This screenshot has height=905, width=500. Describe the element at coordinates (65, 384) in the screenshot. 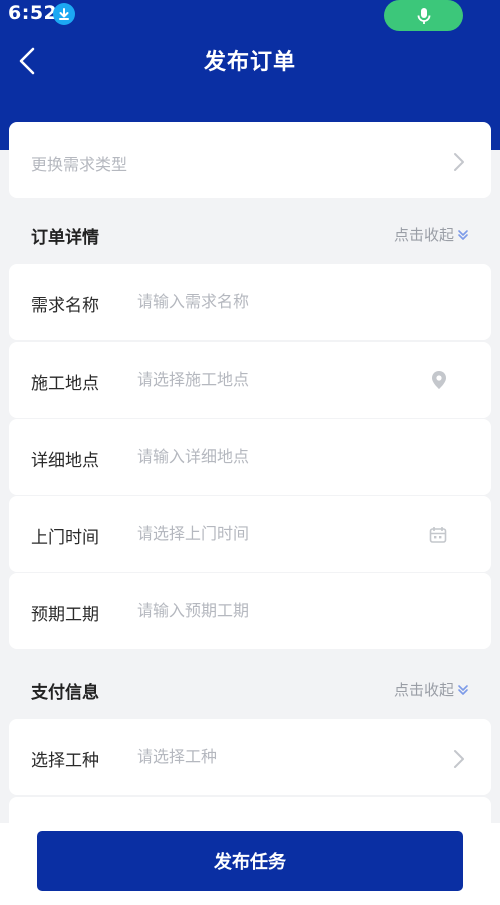

I see `field-label: 施工地点` at that location.